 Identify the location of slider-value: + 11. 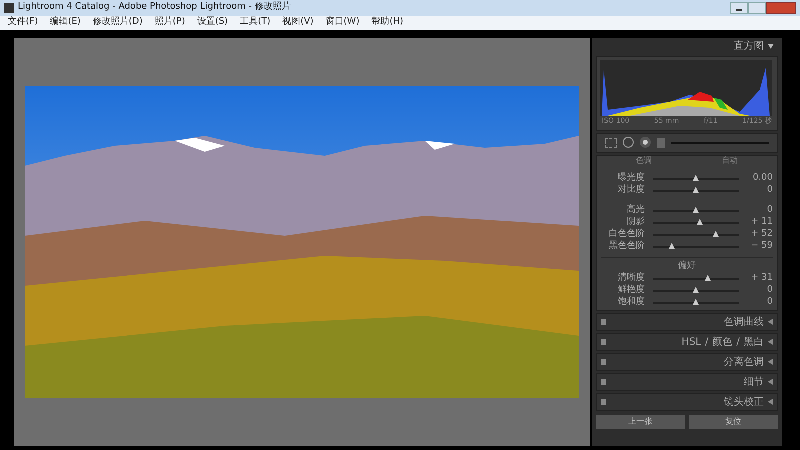
(761, 222).